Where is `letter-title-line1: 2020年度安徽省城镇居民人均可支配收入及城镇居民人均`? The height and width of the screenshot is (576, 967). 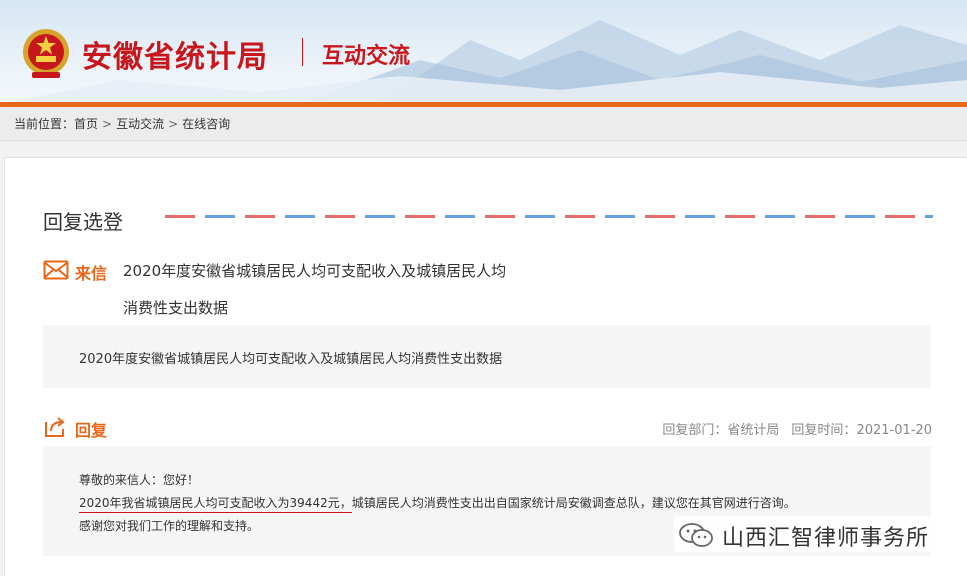
letter-title-line1: 2020年度安徽省城镇居民人均可支配收入及城镇居民人均 is located at coordinates (315, 271).